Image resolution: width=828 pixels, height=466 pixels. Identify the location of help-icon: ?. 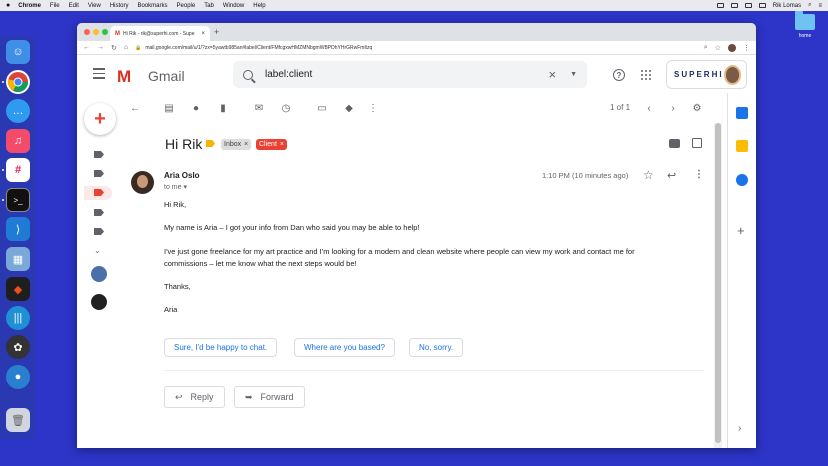
(619, 75).